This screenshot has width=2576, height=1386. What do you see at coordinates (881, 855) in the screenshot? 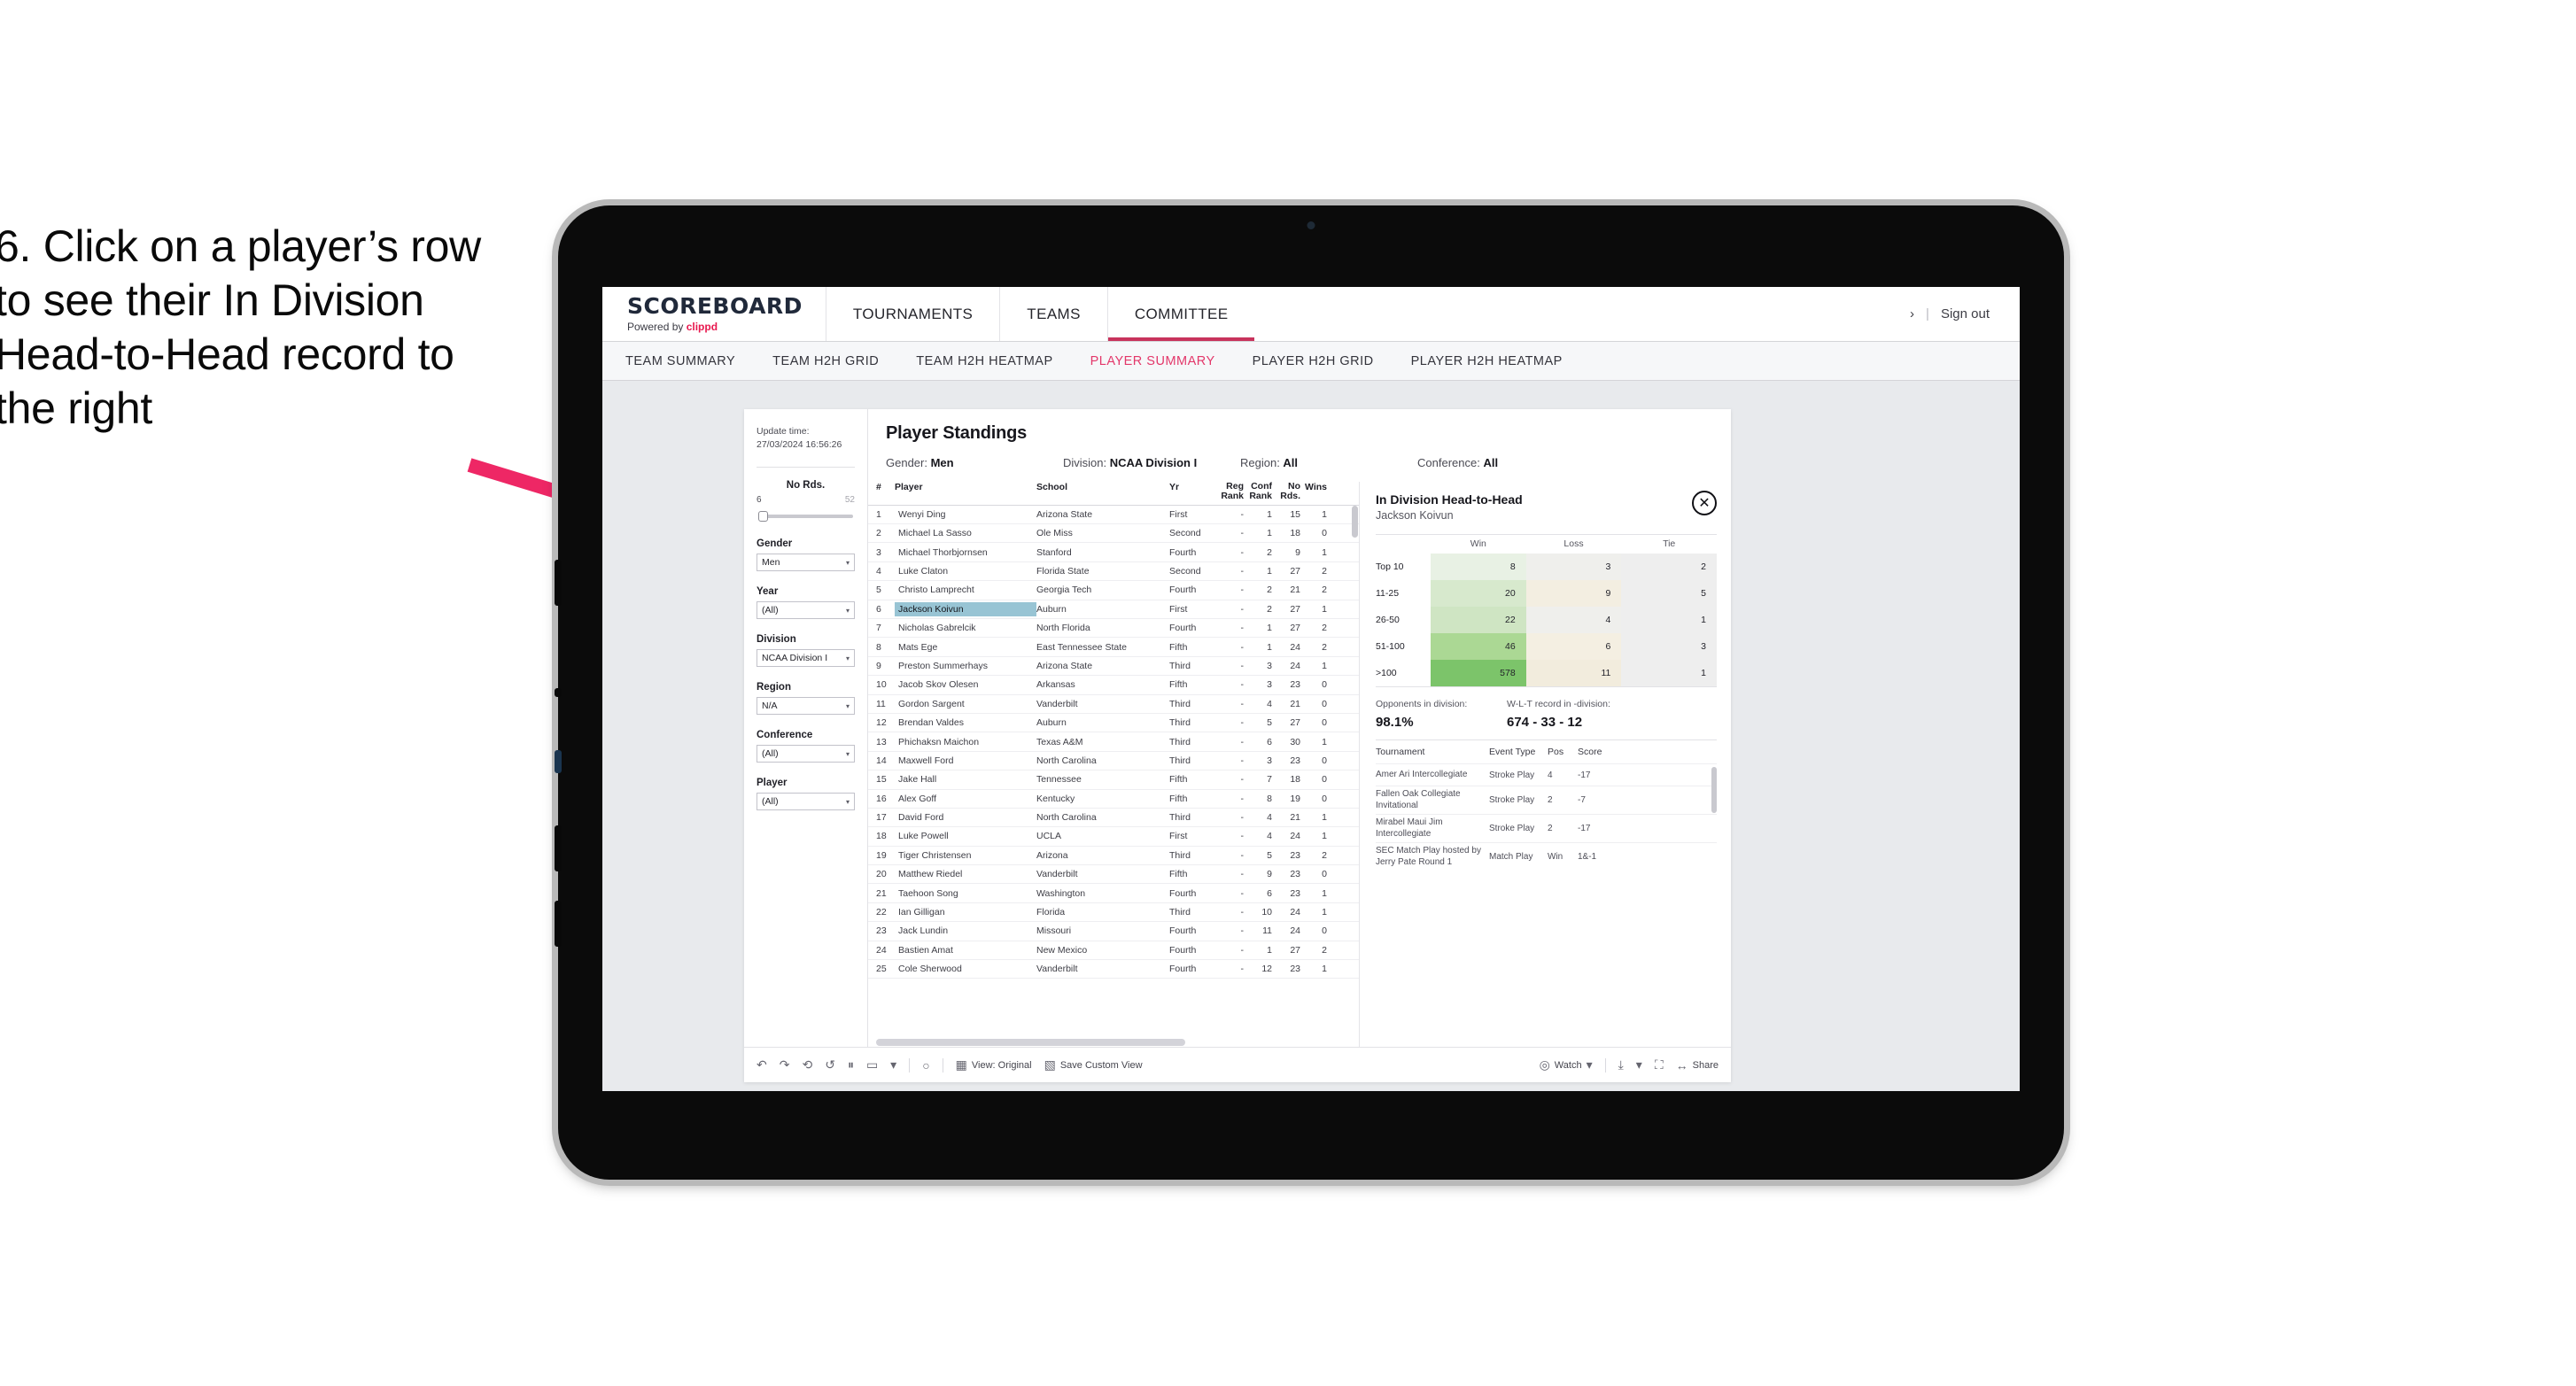
I see `table-cell: 19` at bounding box center [881, 855].